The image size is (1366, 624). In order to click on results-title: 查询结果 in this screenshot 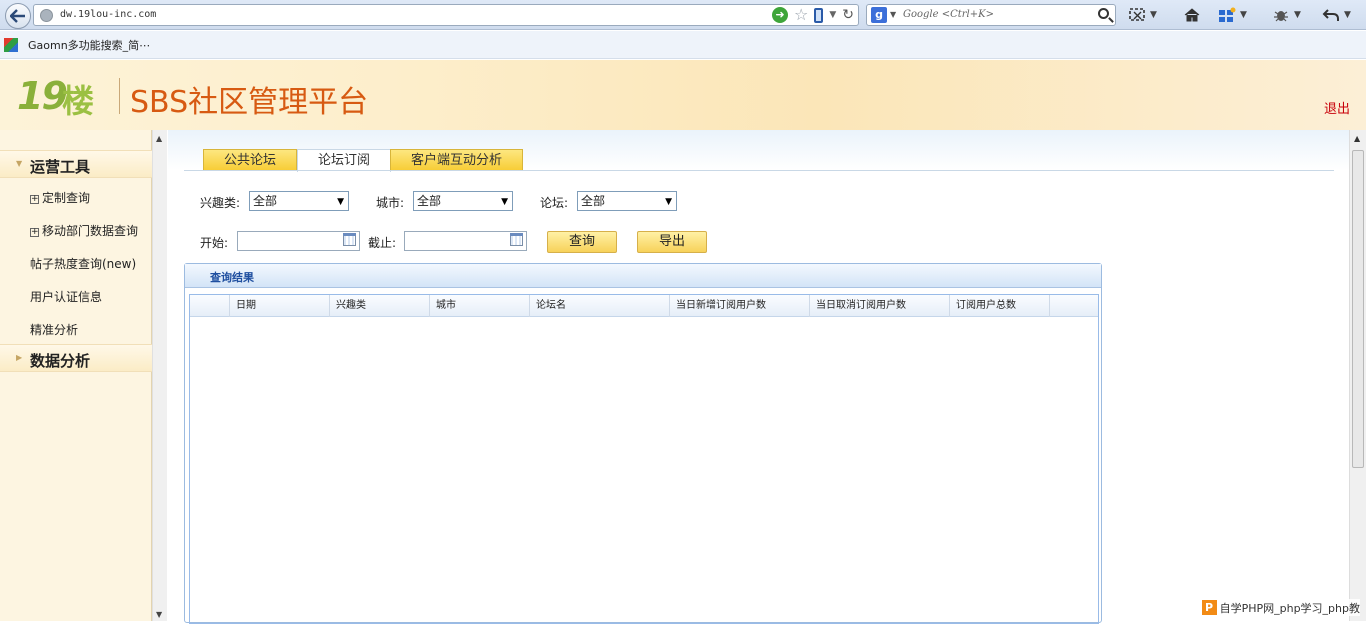, I will do `click(232, 277)`.